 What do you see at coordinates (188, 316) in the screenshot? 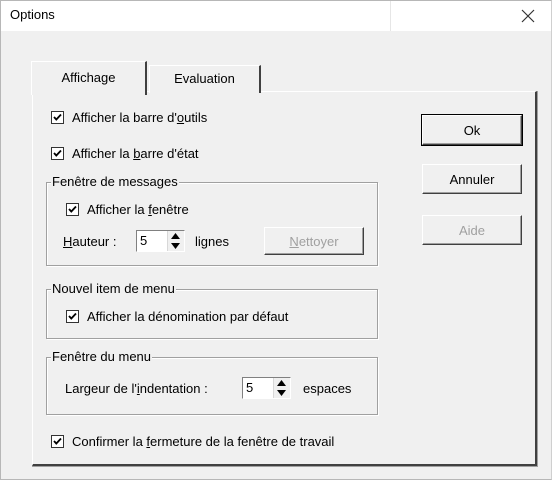
I see `show-default-name-label: Afficher la dénomination par défaut` at bounding box center [188, 316].